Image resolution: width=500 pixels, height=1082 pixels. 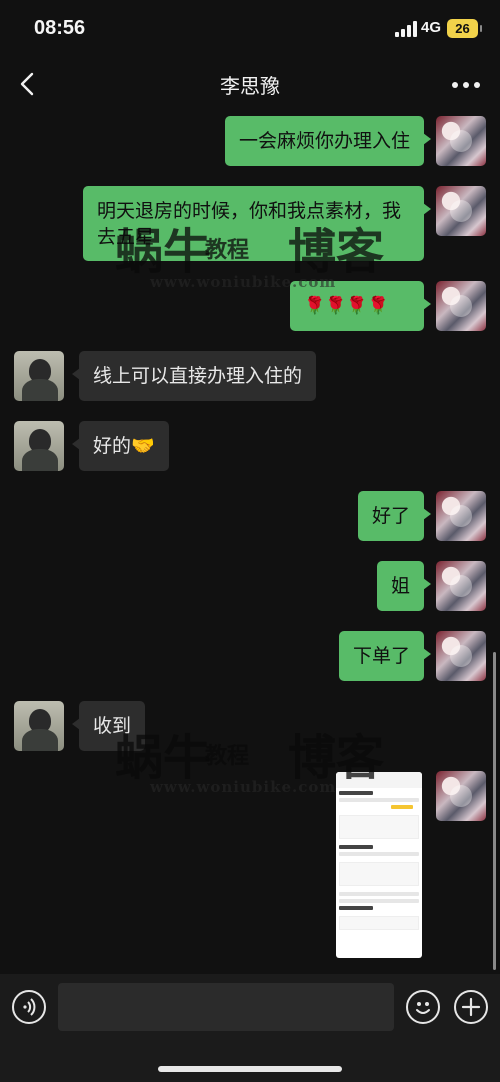 I want to click on status-time: 08:56, so click(x=60, y=28).